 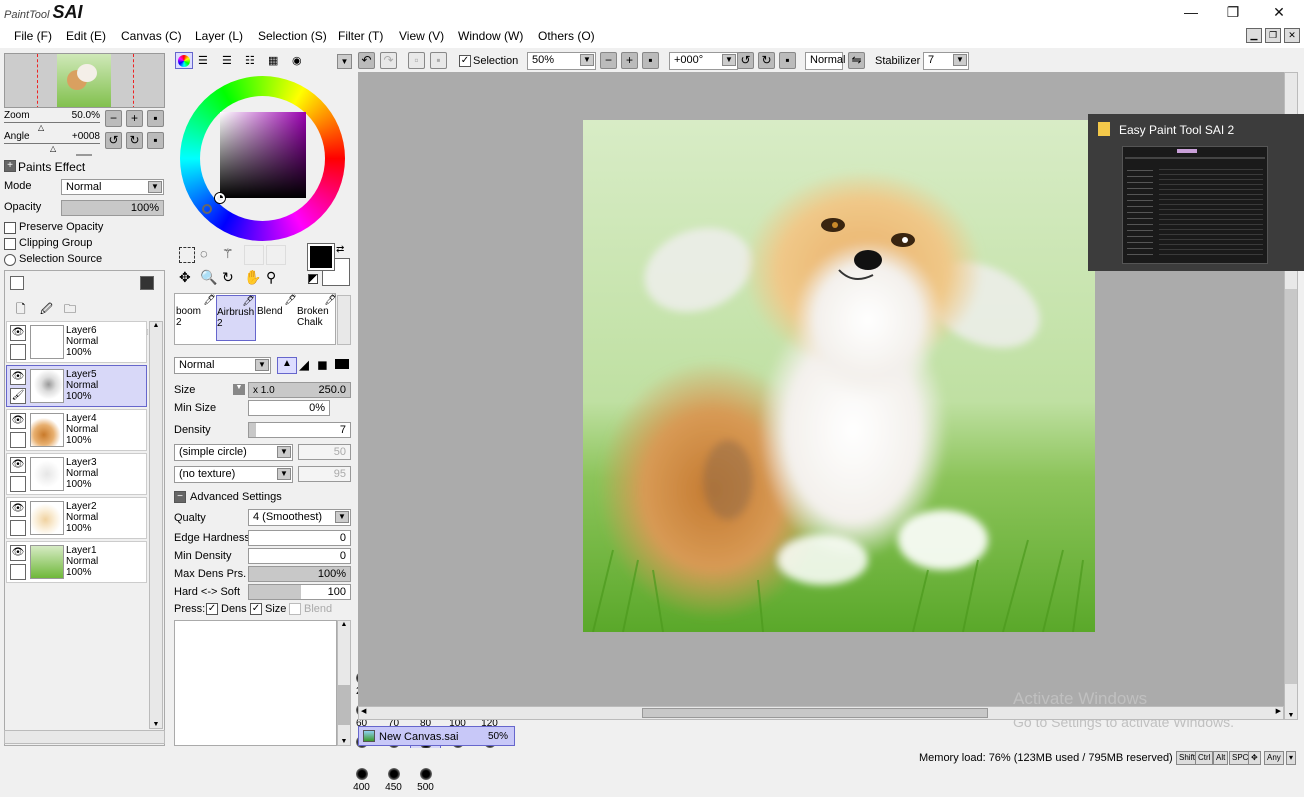 What do you see at coordinates (289, 408) in the screenshot?
I see `min-size-slider: 0%` at bounding box center [289, 408].